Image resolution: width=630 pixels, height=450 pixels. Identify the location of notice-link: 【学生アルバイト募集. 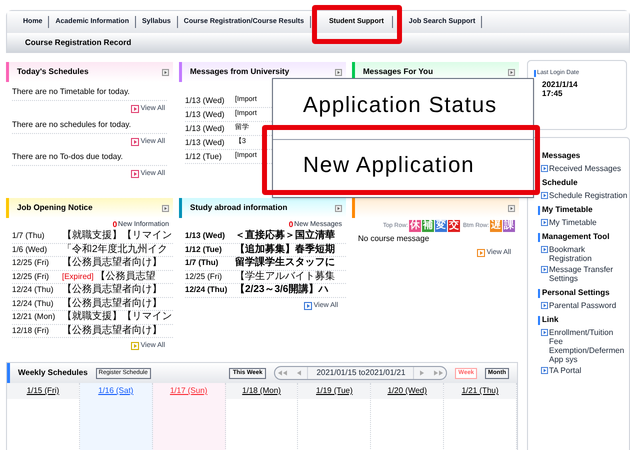
(285, 276).